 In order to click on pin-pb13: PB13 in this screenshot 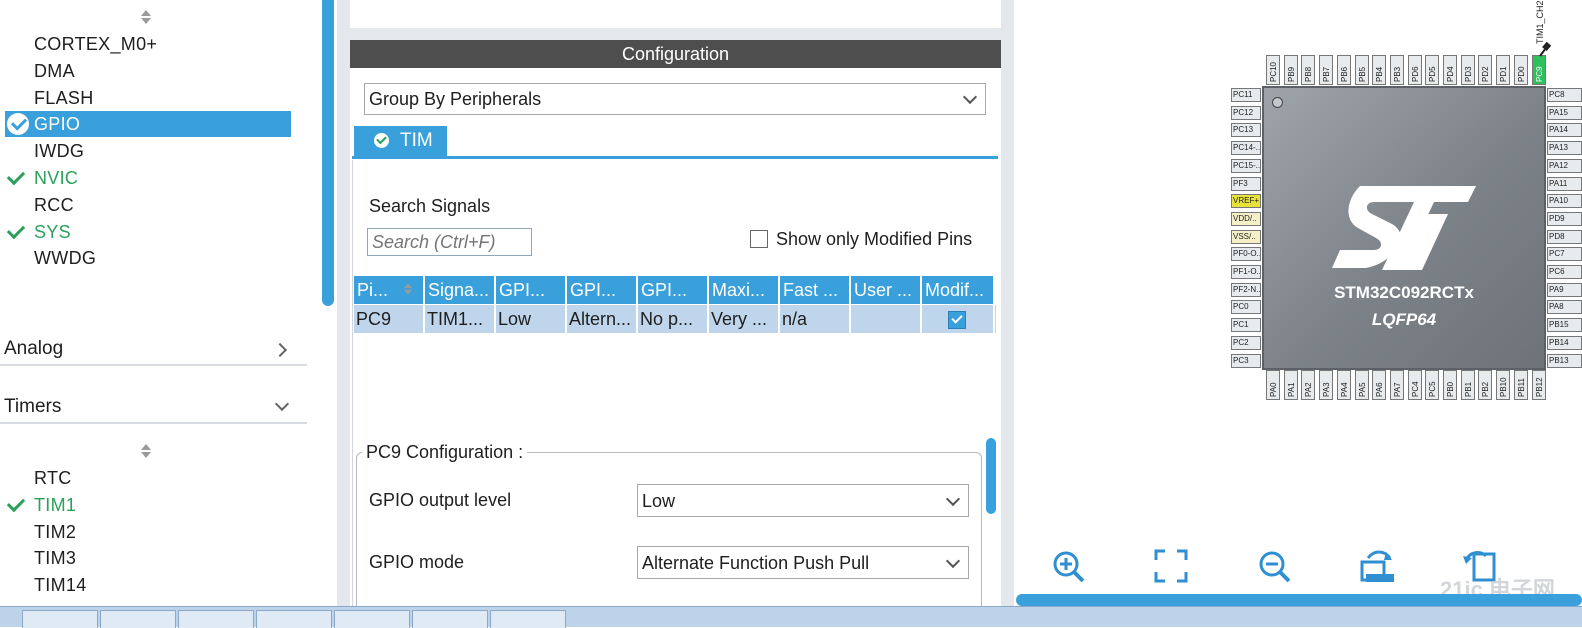, I will do `click(1564, 360)`.